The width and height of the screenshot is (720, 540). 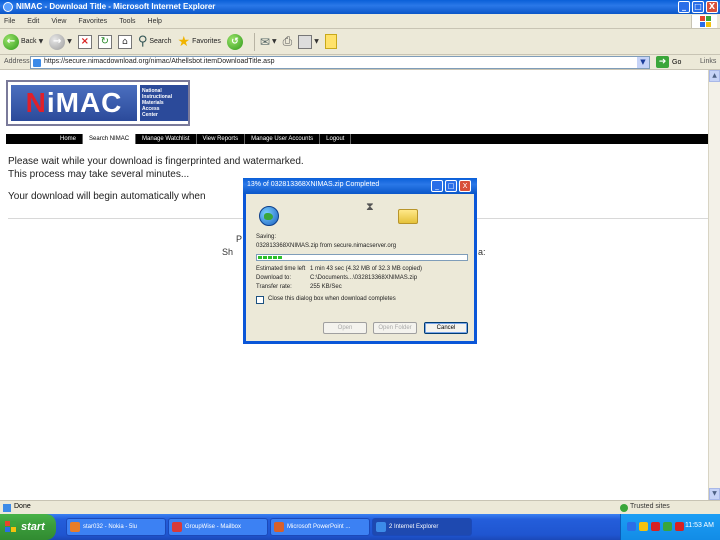 I want to click on search-label: Search, so click(x=160, y=41).